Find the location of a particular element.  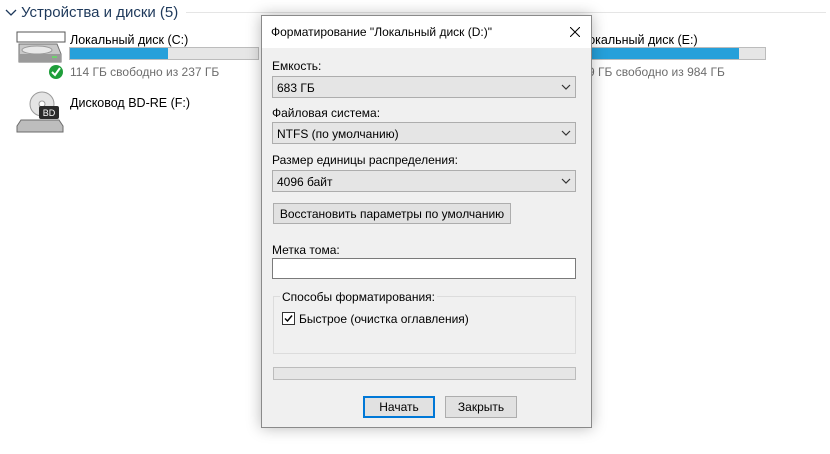

filesystem-select: NTFS (по умолчанию) is located at coordinates (424, 133).